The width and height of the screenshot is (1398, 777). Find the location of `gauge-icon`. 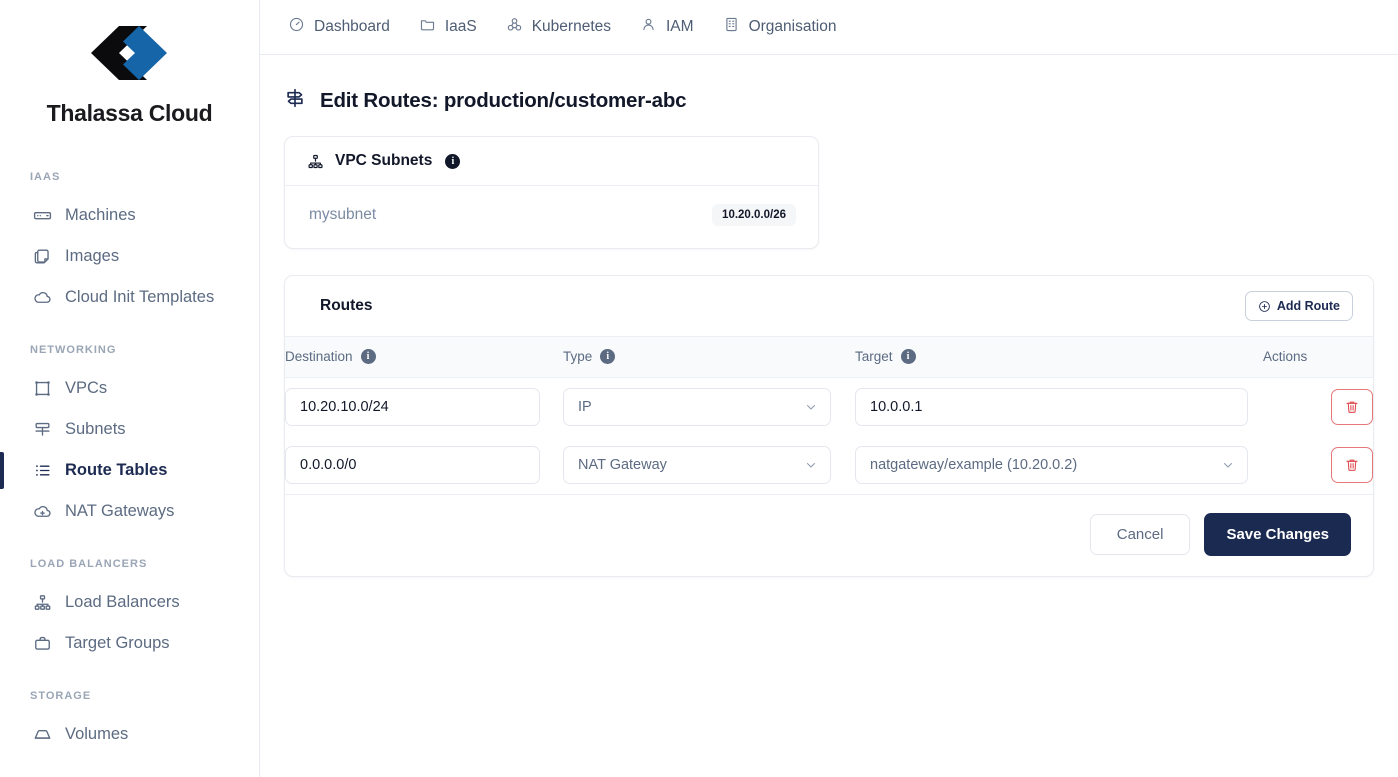

gauge-icon is located at coordinates (296, 27).